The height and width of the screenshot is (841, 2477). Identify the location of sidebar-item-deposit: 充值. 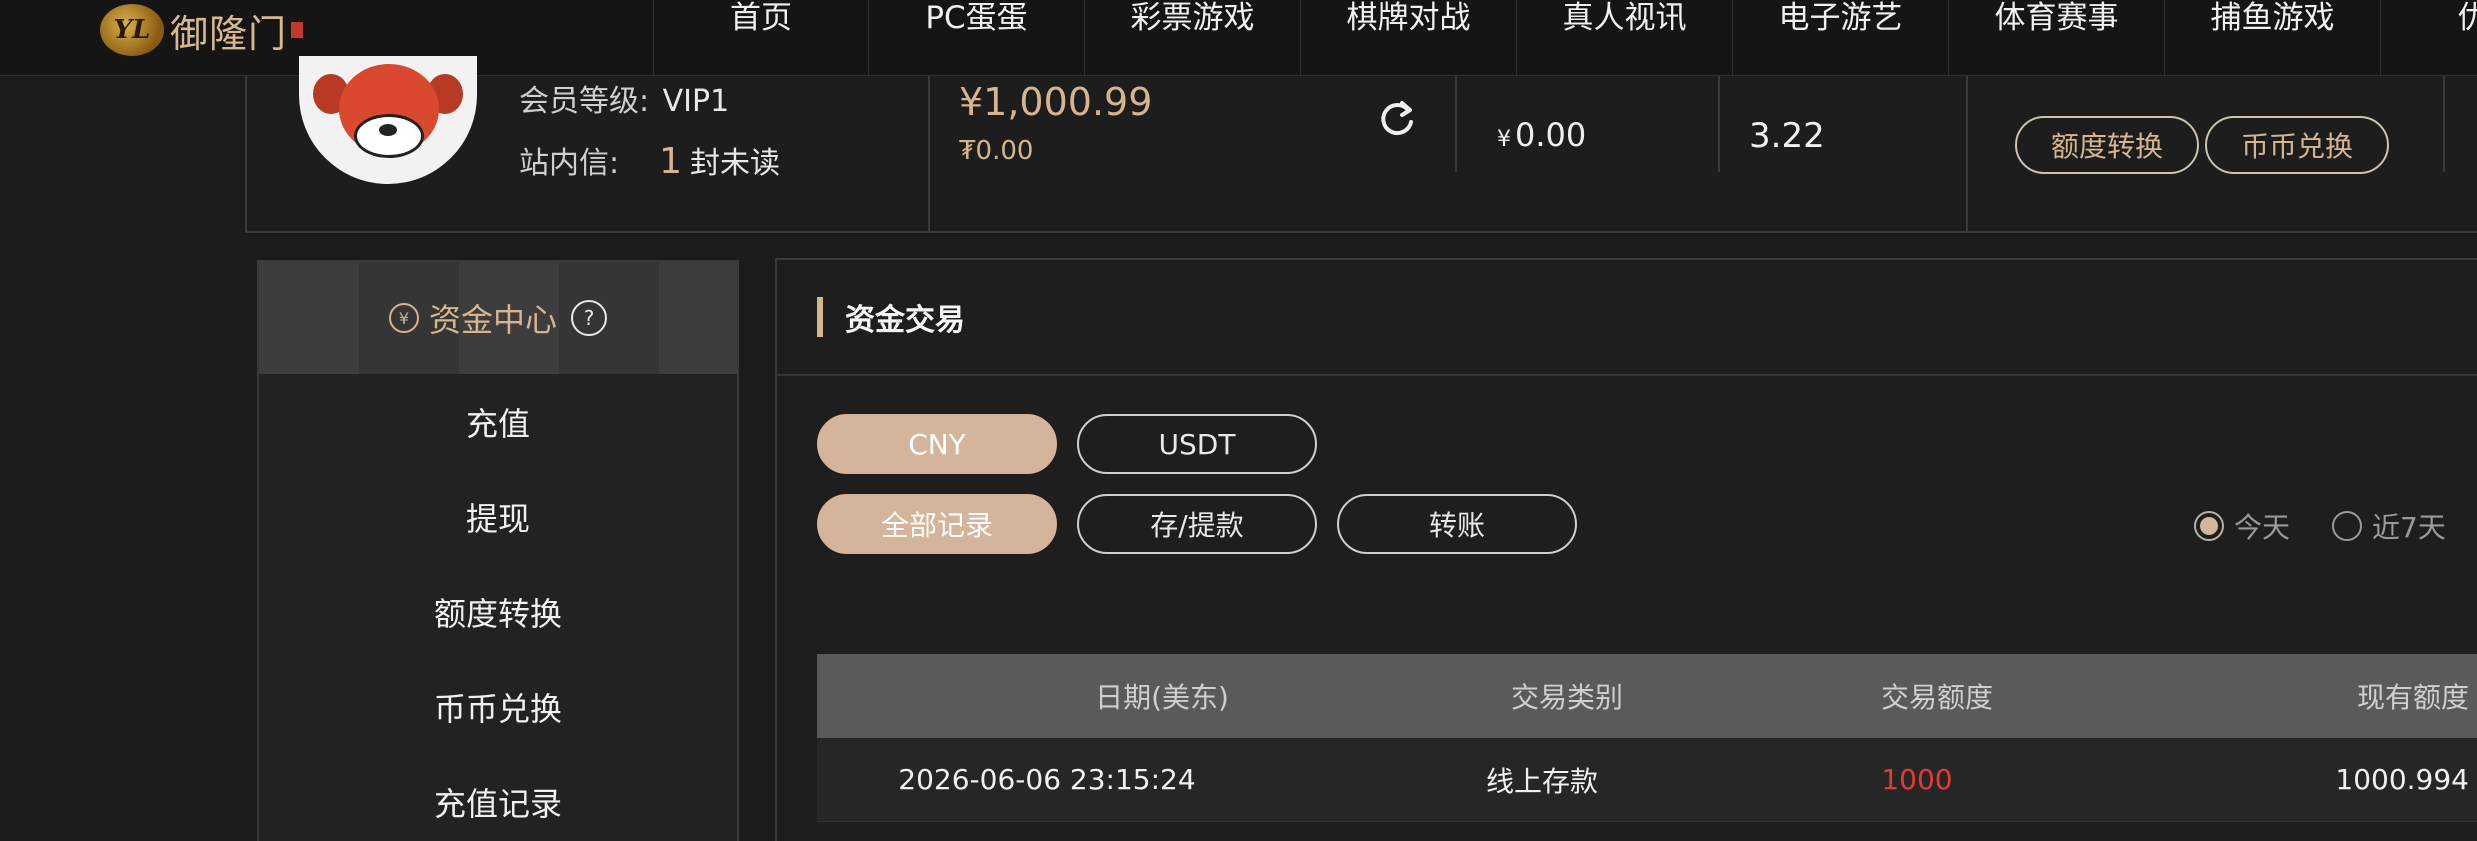
(498, 421).